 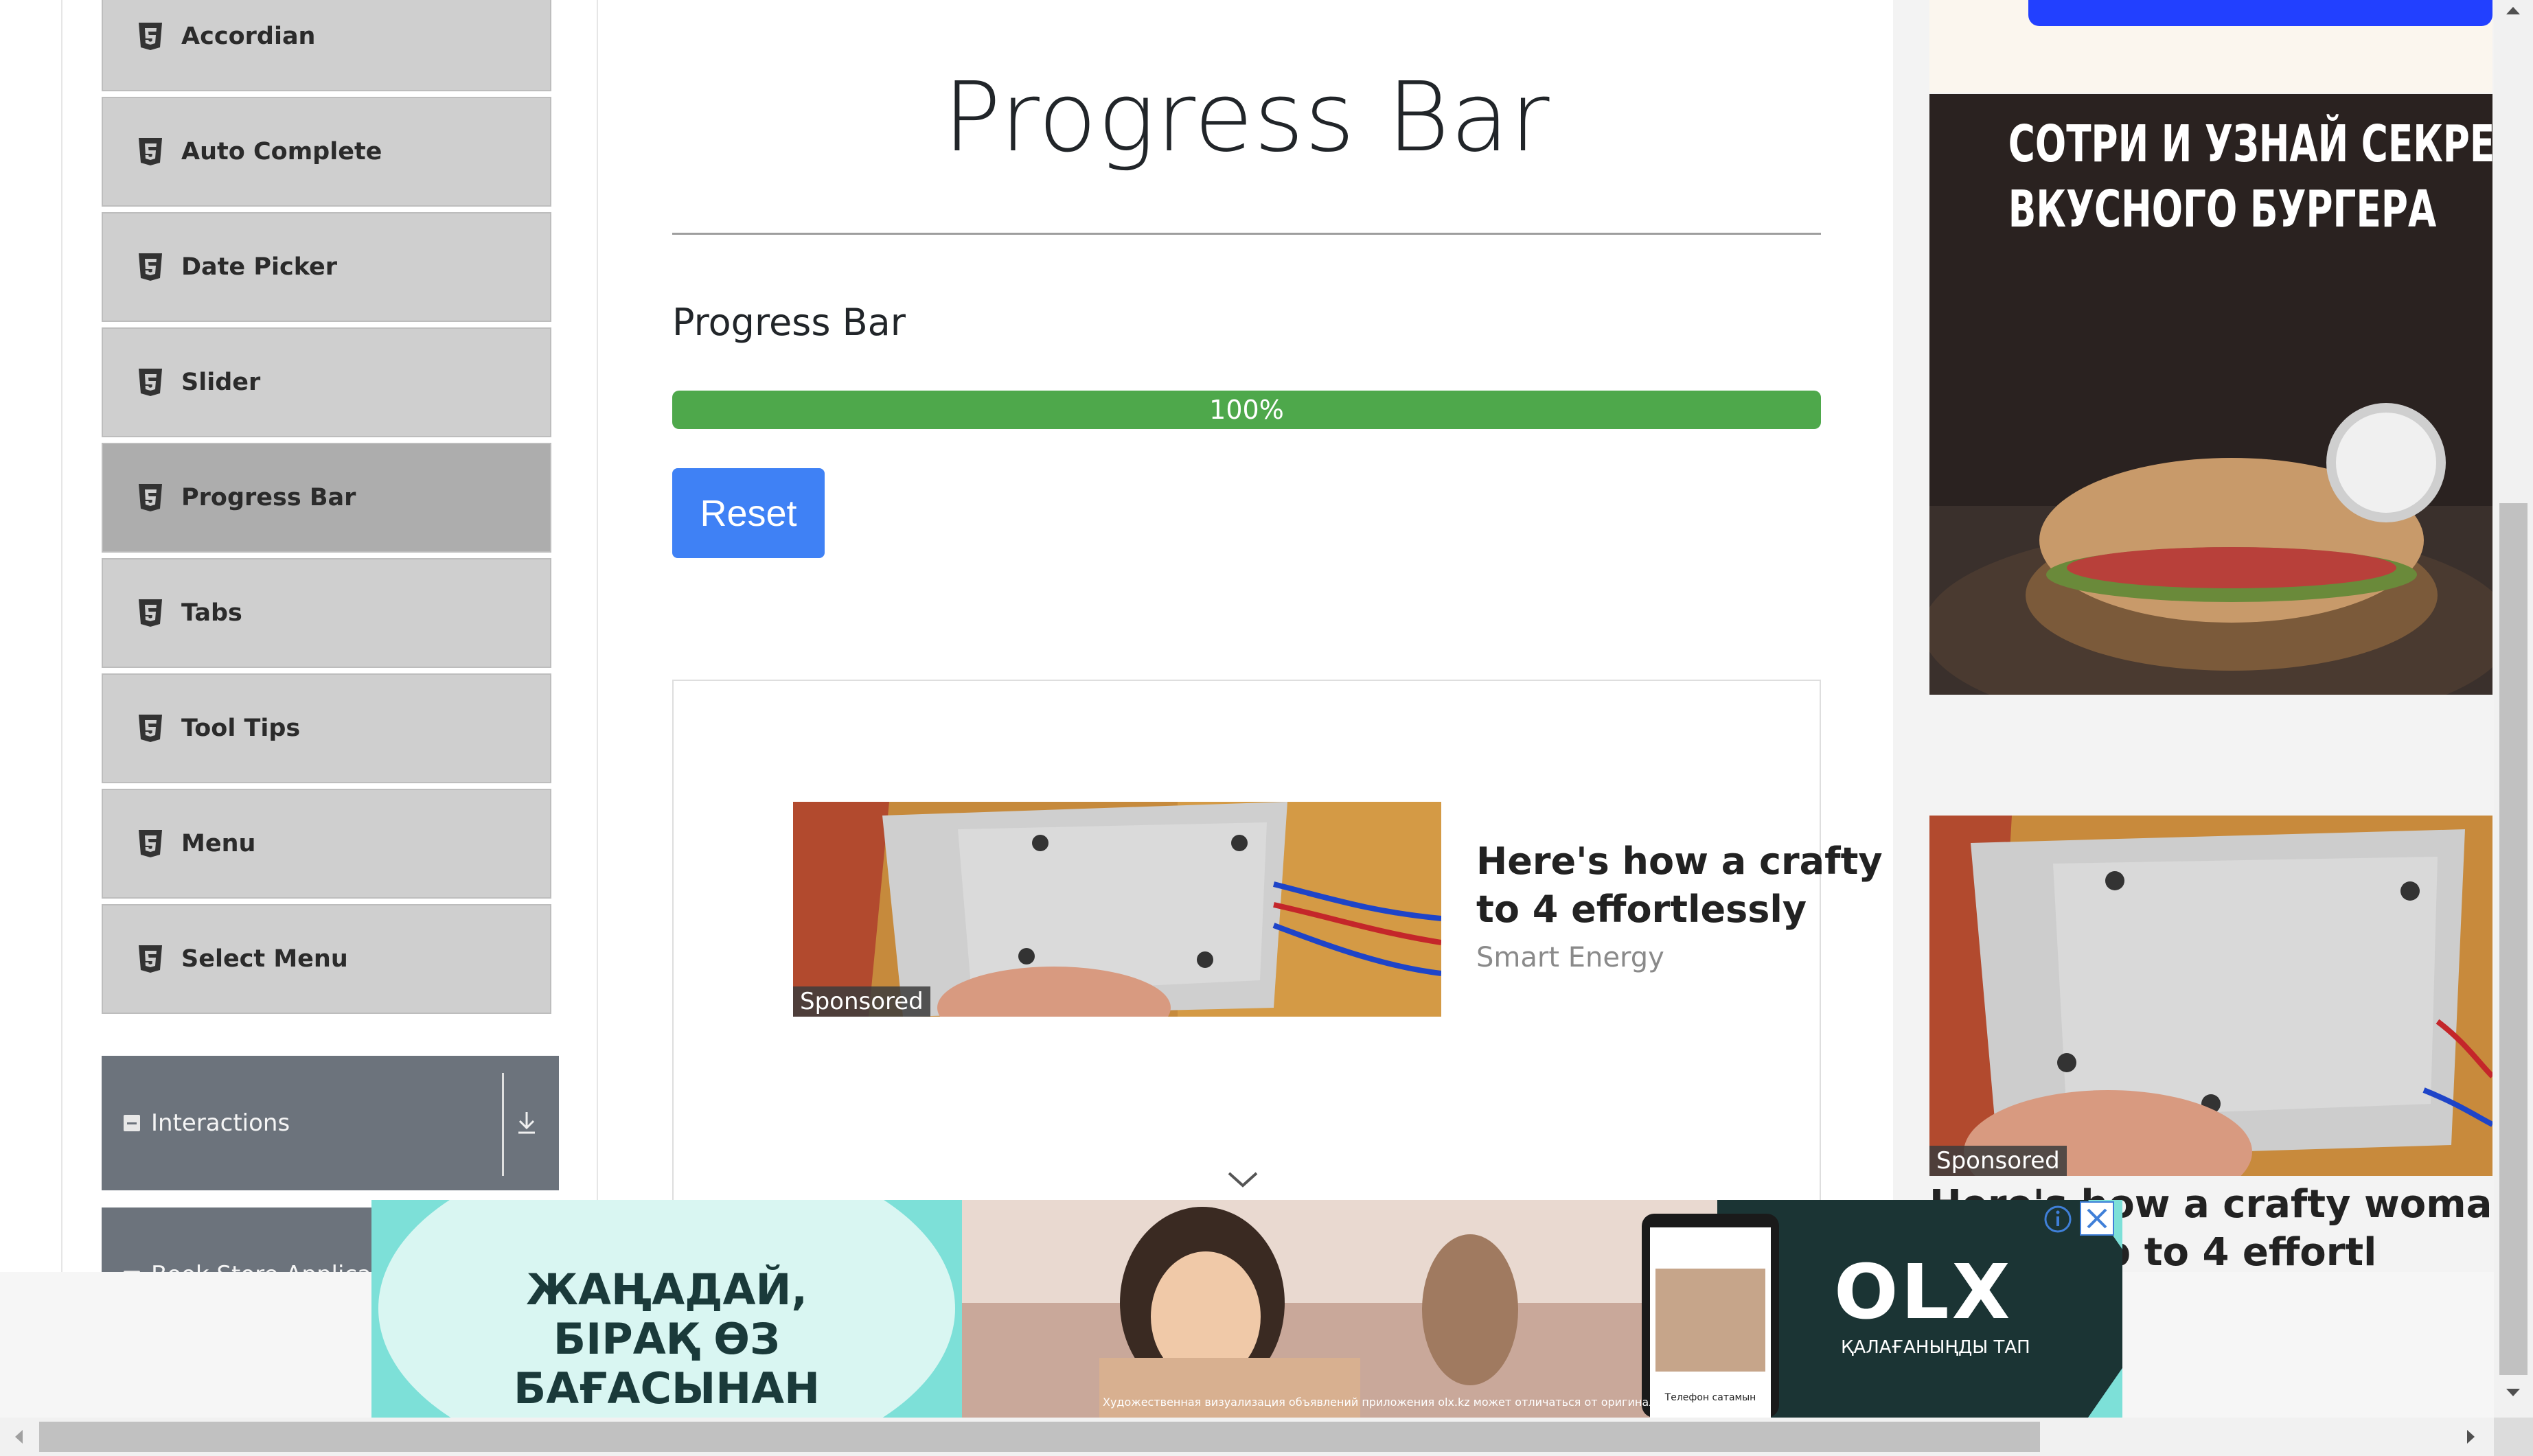 What do you see at coordinates (2210, 394) in the screenshot?
I see `burger-ad: СОТРИ И УЗНАЙ СЕКРЕТ ВКУСНОГО БУРГЕРА` at bounding box center [2210, 394].